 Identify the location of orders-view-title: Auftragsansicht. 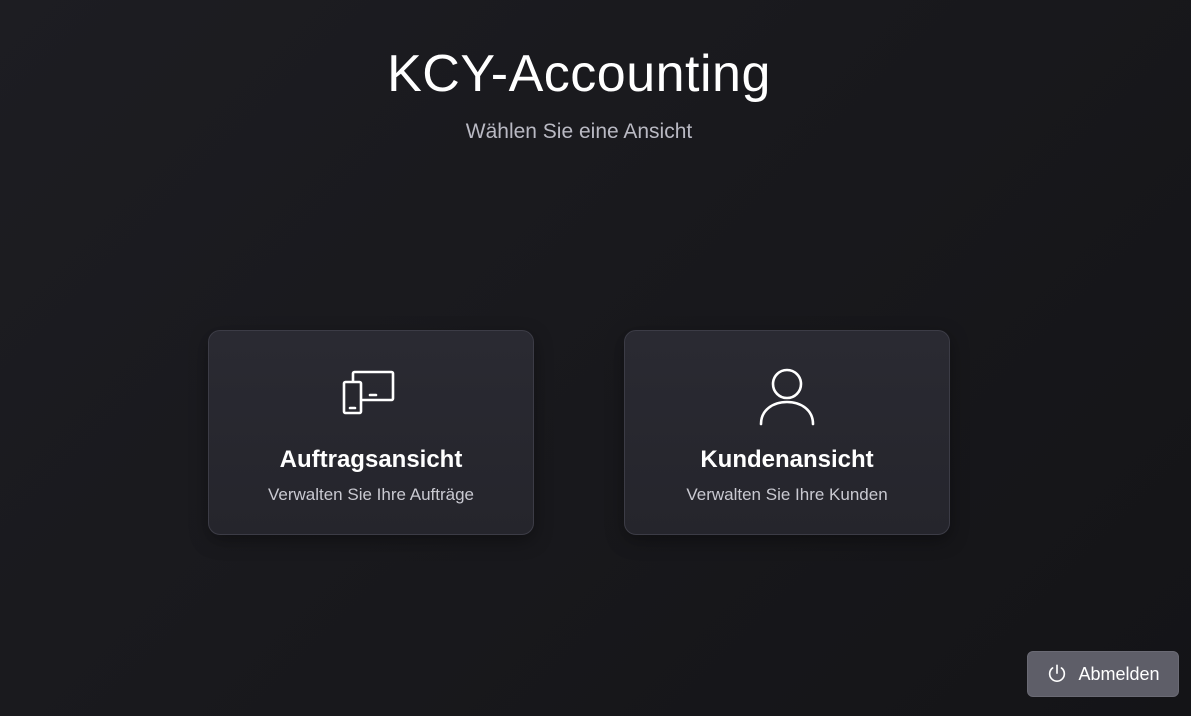
(371, 459).